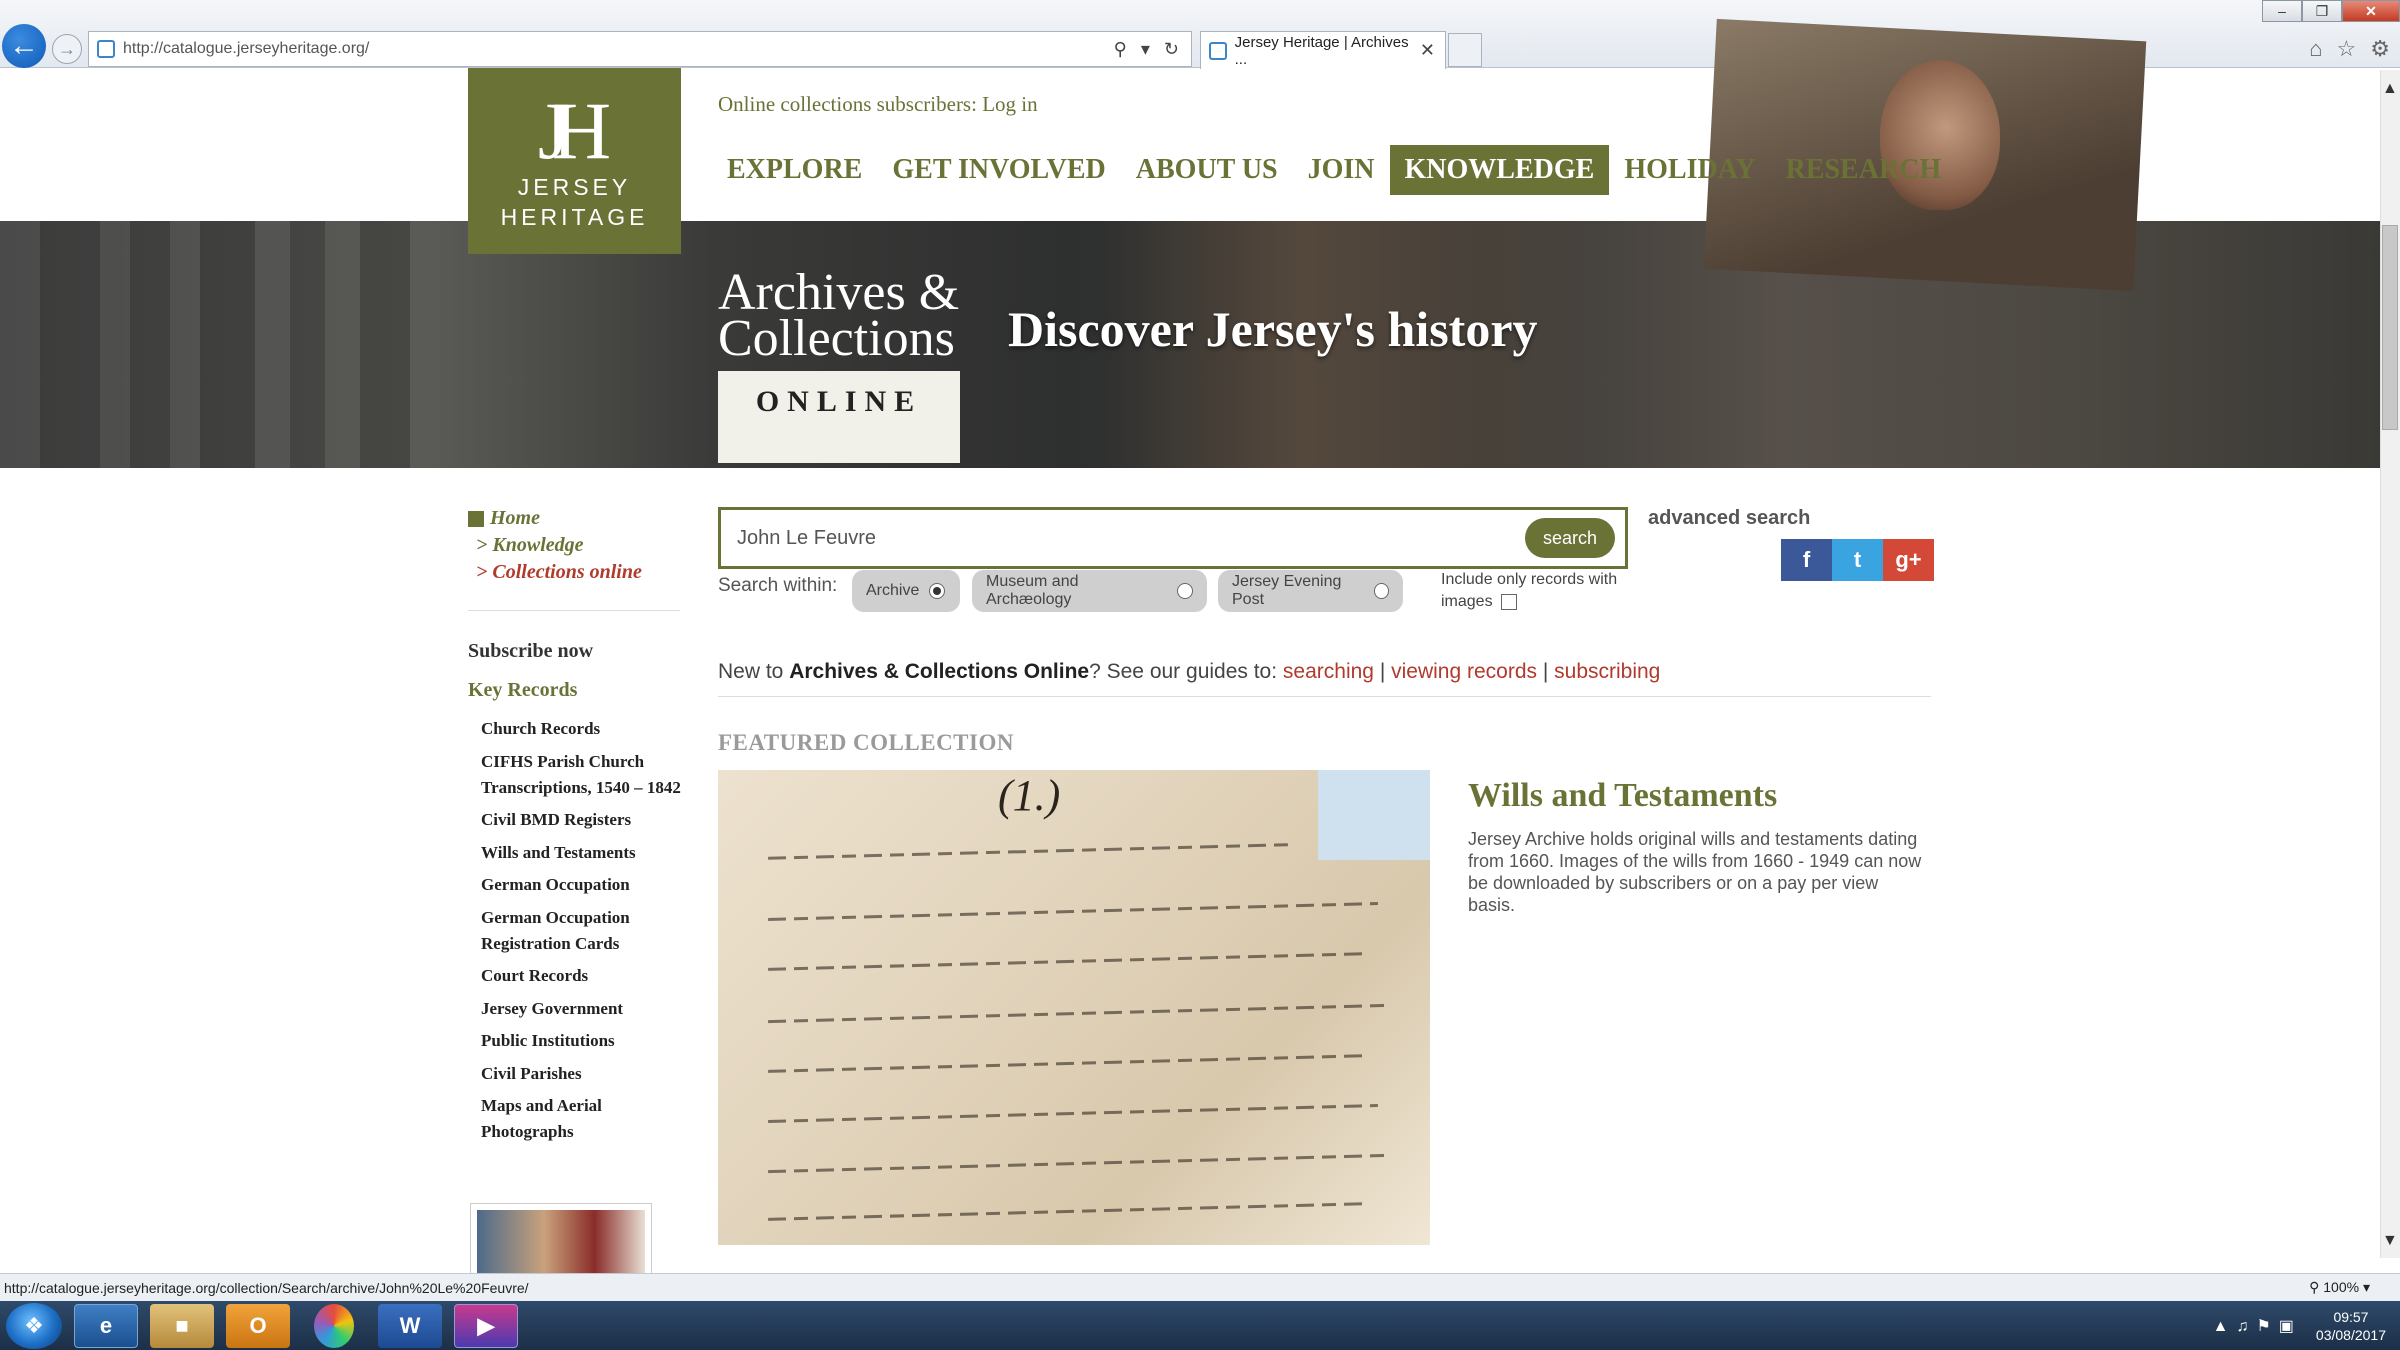 Image resolution: width=2400 pixels, height=1350 pixels. I want to click on close-tab-icon: ✕, so click(1427, 50).